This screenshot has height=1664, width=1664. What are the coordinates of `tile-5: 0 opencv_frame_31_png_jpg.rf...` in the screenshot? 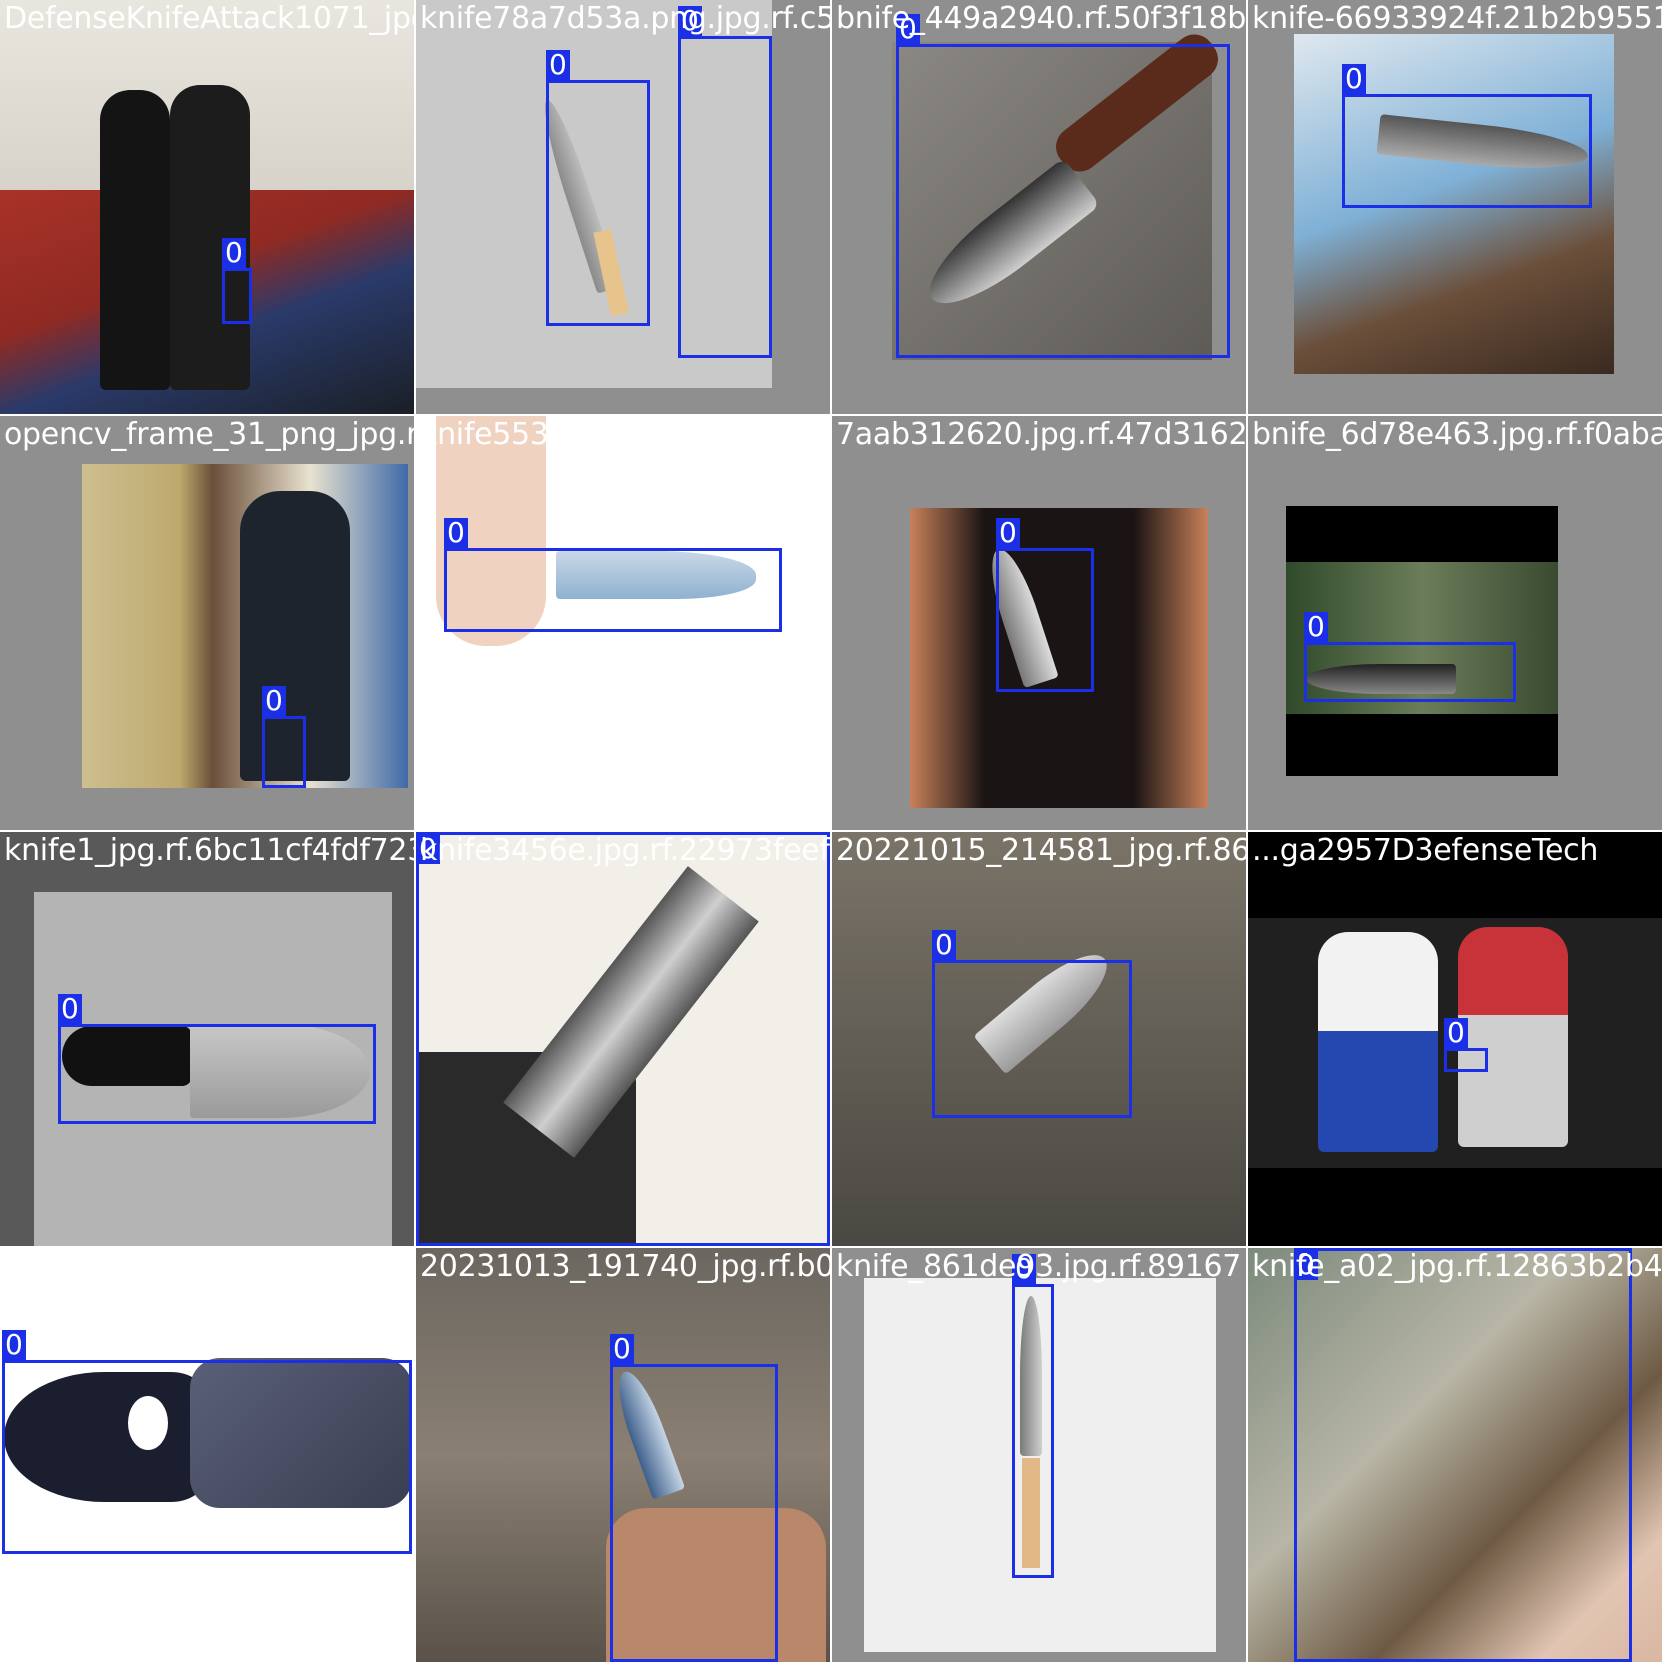 It's located at (207, 623).